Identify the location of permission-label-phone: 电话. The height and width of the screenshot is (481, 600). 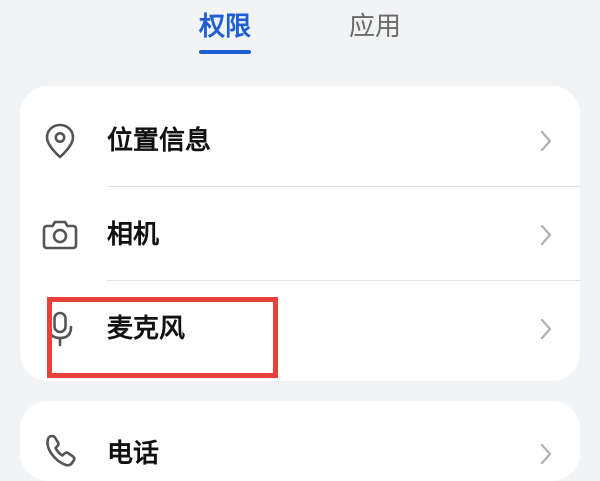
(133, 454).